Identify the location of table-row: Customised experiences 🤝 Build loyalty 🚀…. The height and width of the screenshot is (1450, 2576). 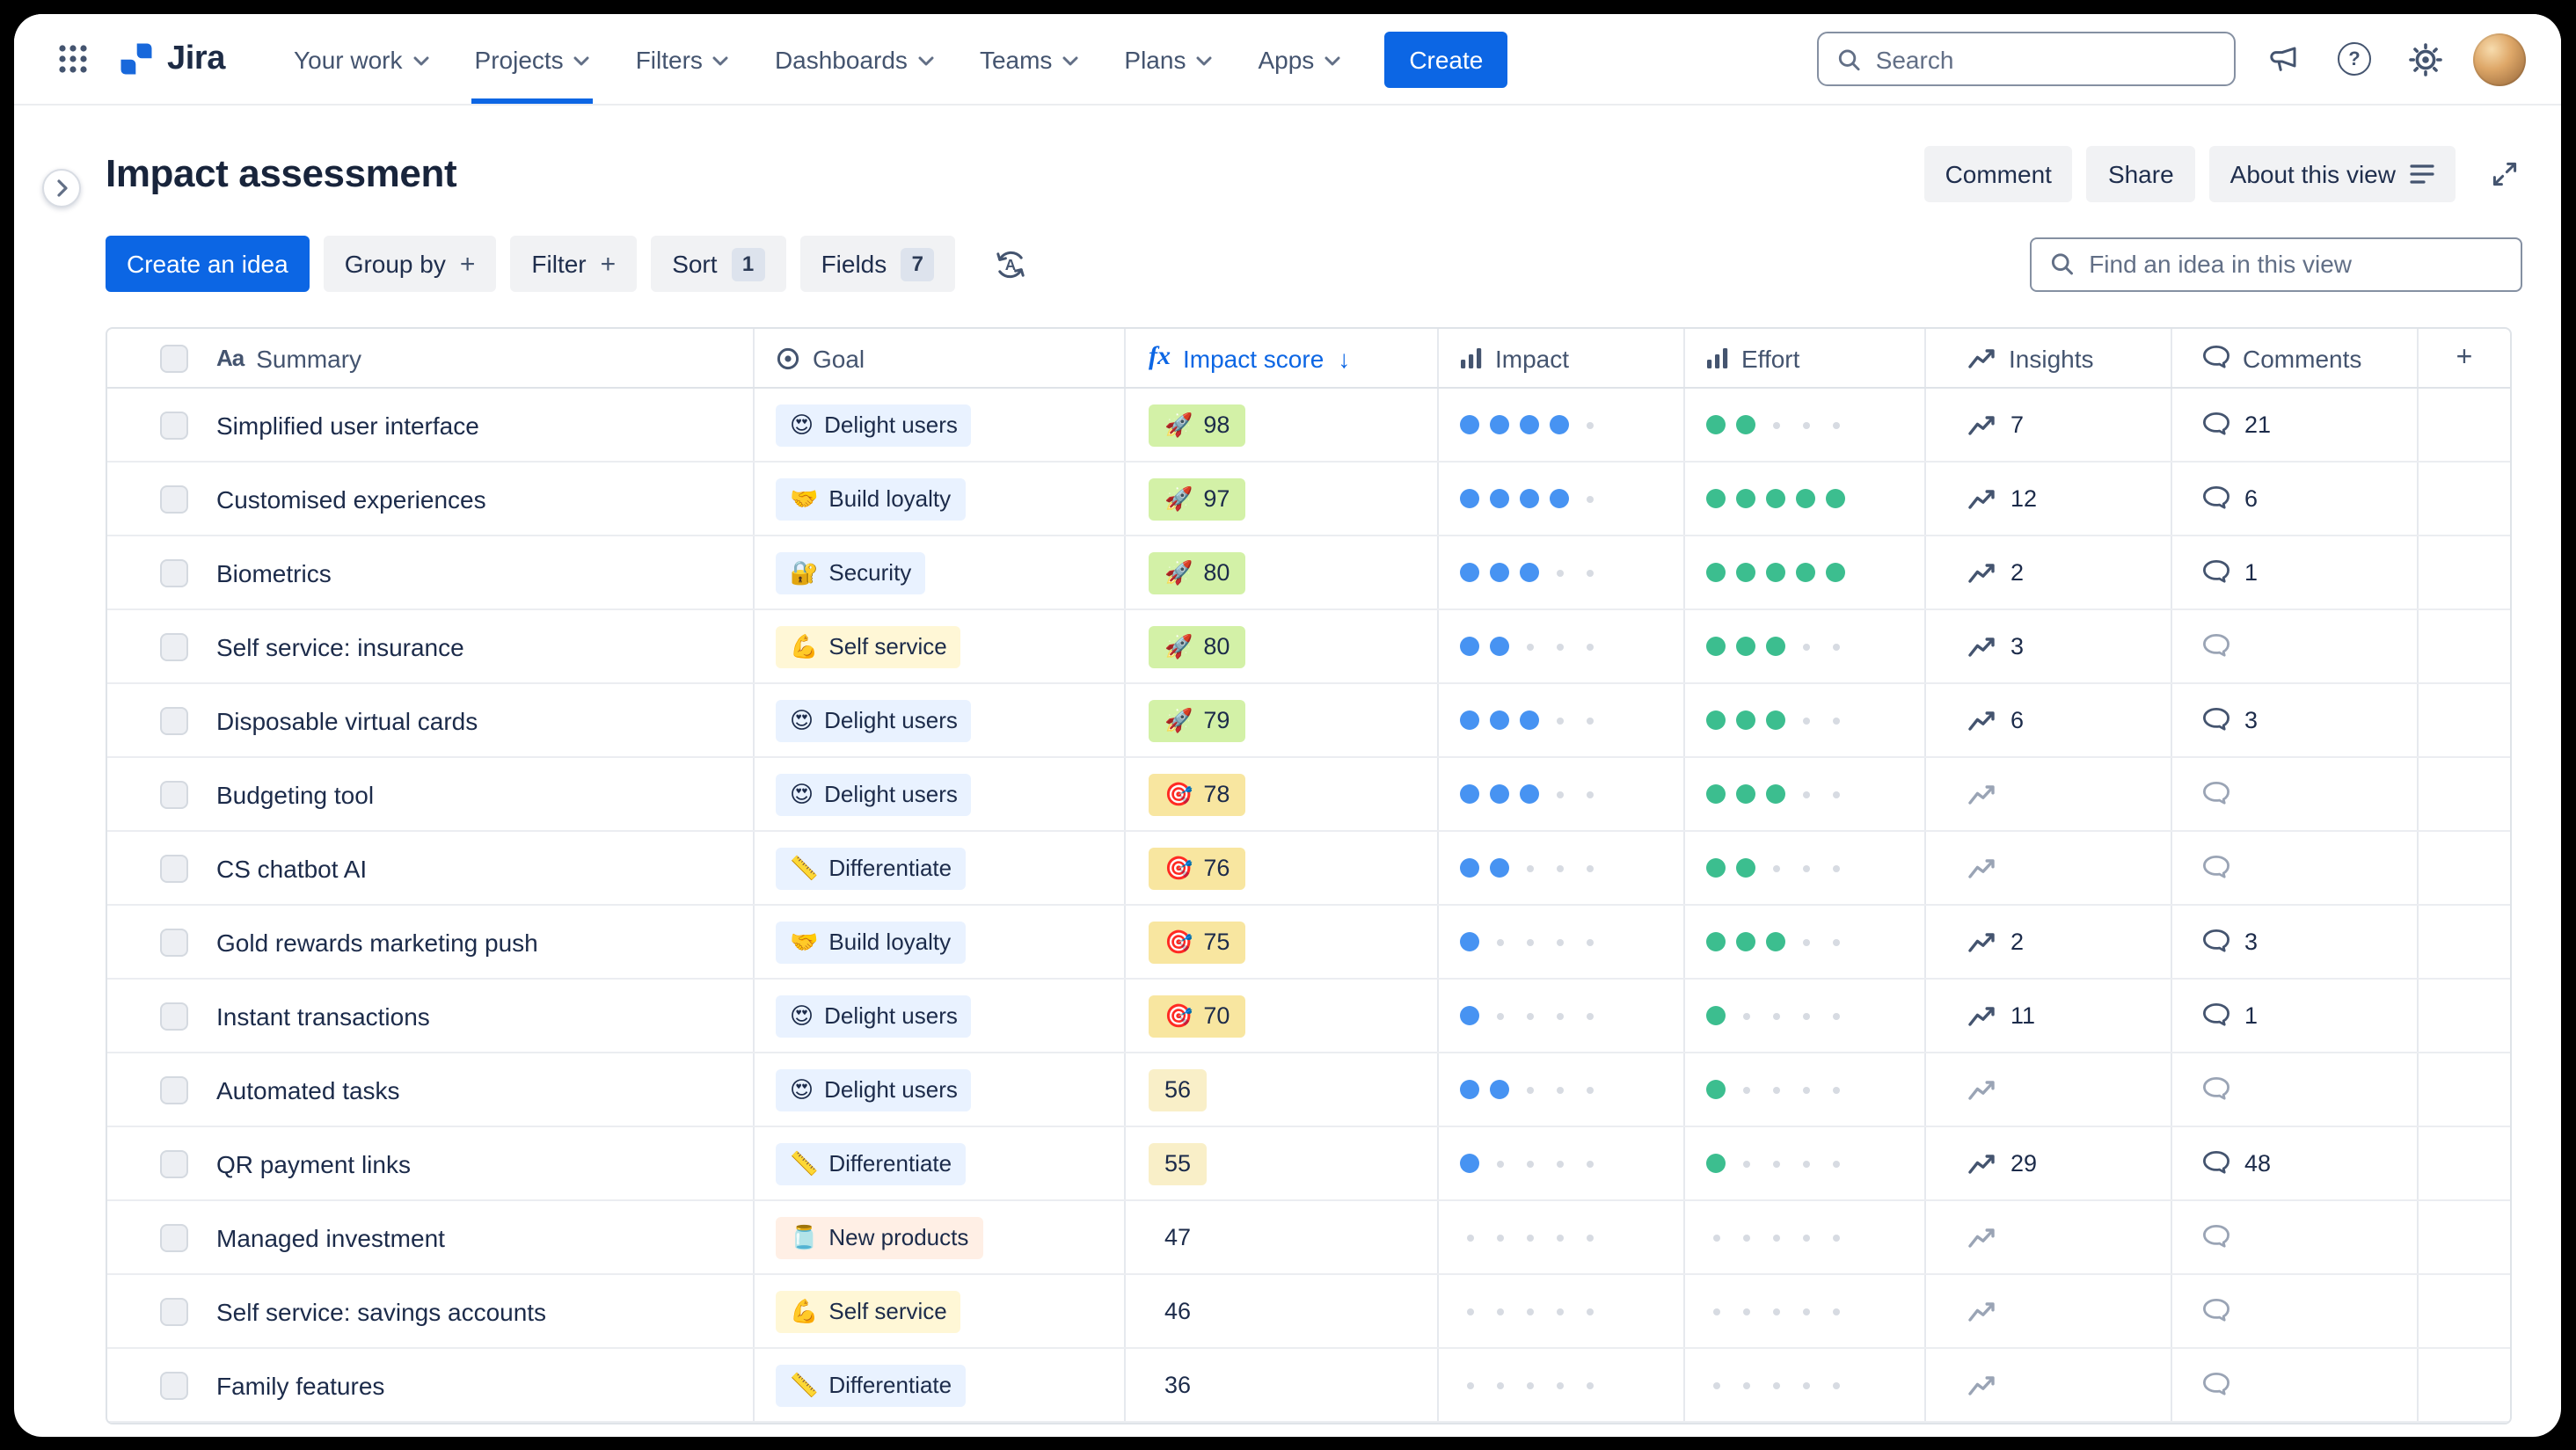
(1308, 499).